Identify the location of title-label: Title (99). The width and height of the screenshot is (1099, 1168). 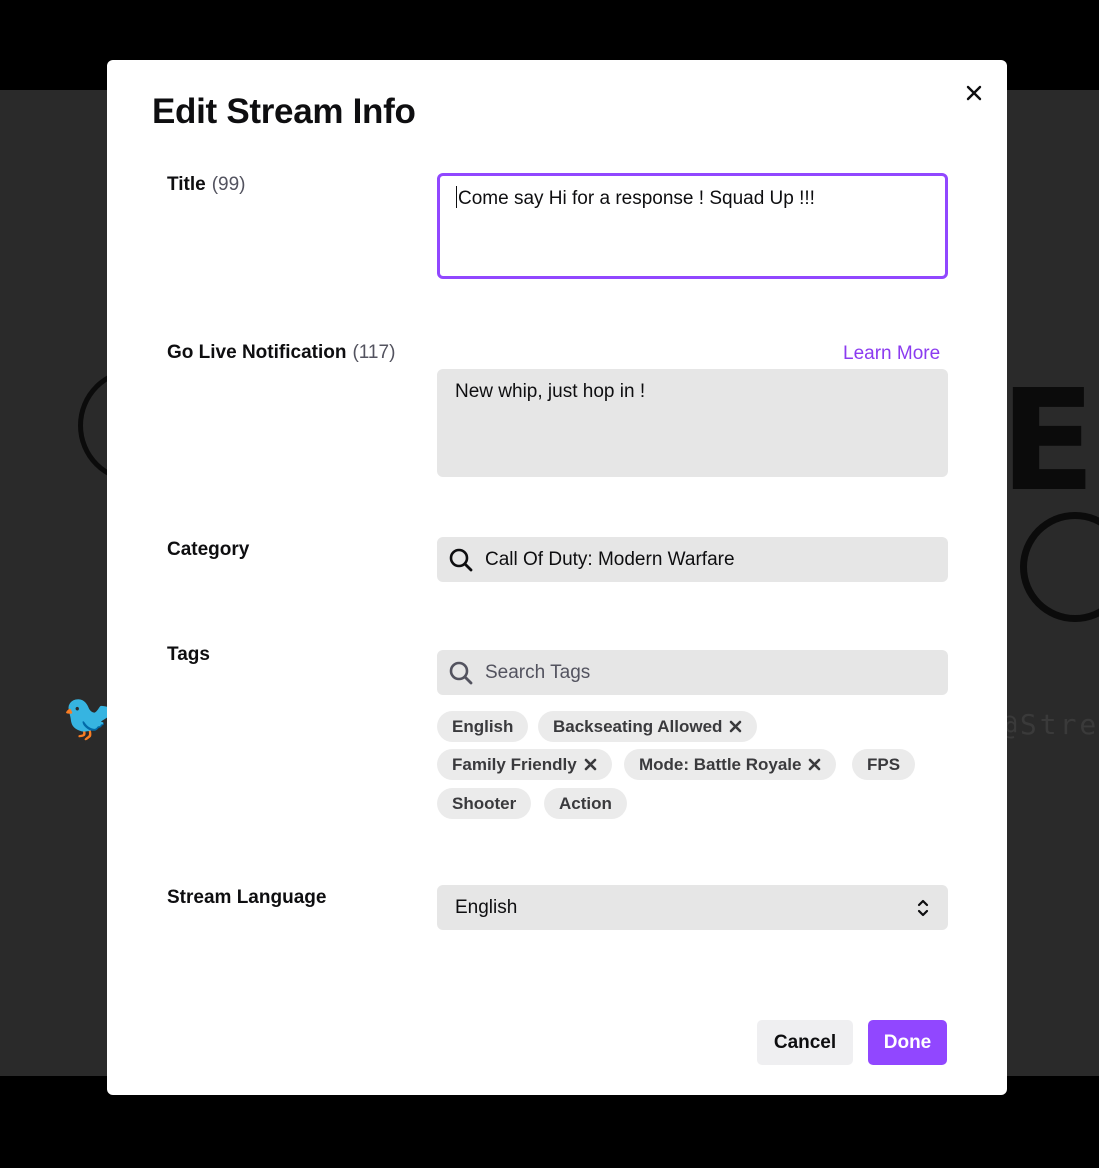
(206, 185).